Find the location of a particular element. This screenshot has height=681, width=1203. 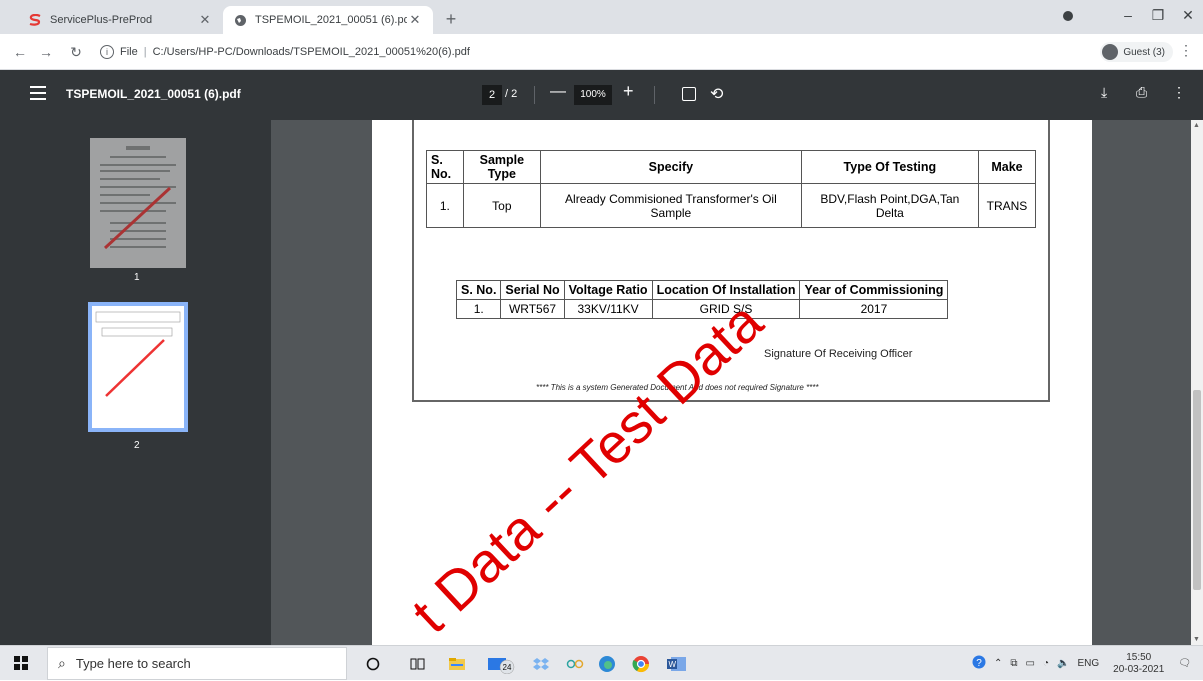

window-controls: – ❐ ✕ is located at coordinates (1158, 15).